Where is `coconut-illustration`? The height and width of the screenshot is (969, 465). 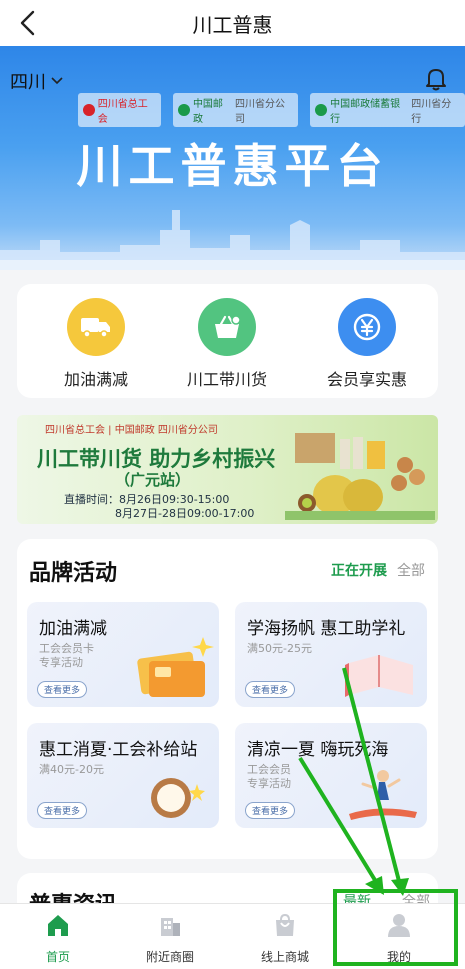 coconut-illustration is located at coordinates (178, 798).